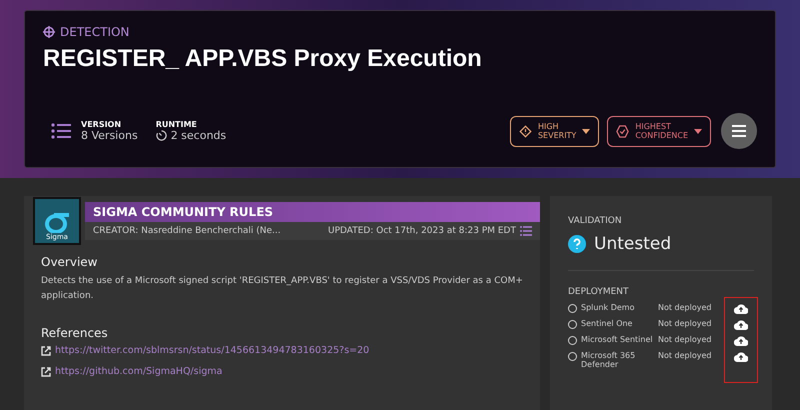 The image size is (800, 410). Describe the element at coordinates (577, 244) in the screenshot. I see `help-icon` at that location.